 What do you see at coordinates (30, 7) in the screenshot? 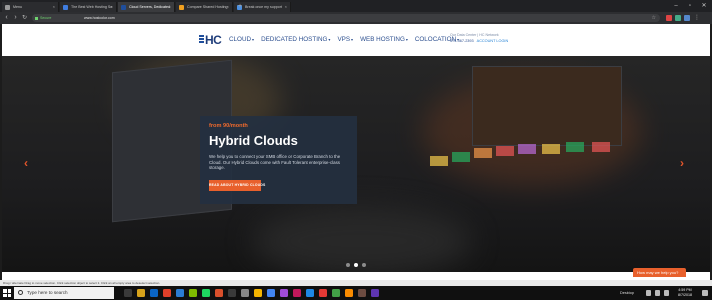
I see `browser-tab: Menu ×` at bounding box center [30, 7].